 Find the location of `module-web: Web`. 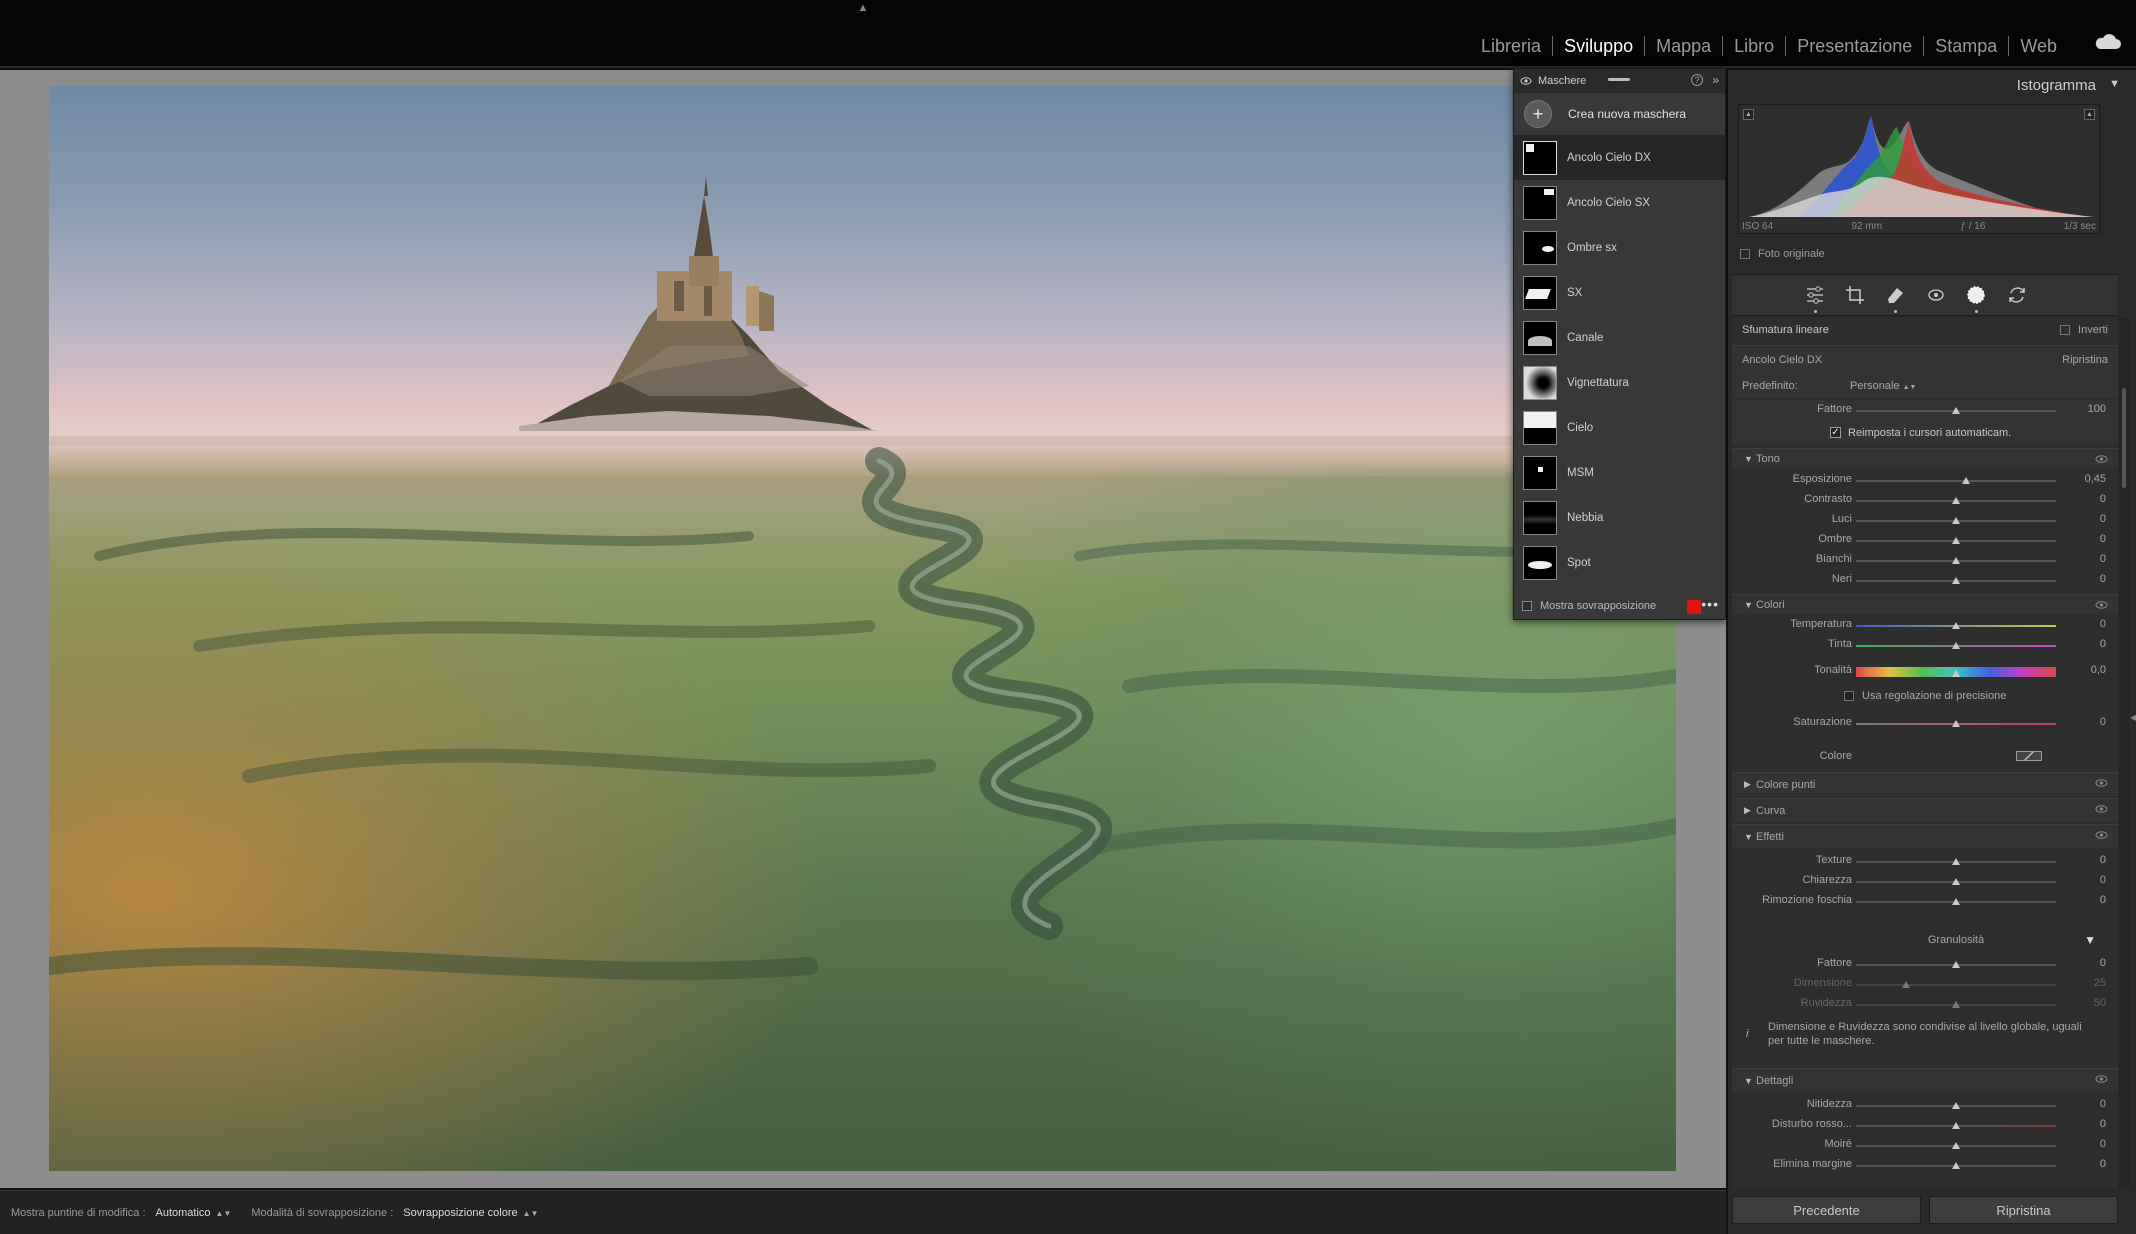

module-web: Web is located at coordinates (2038, 46).